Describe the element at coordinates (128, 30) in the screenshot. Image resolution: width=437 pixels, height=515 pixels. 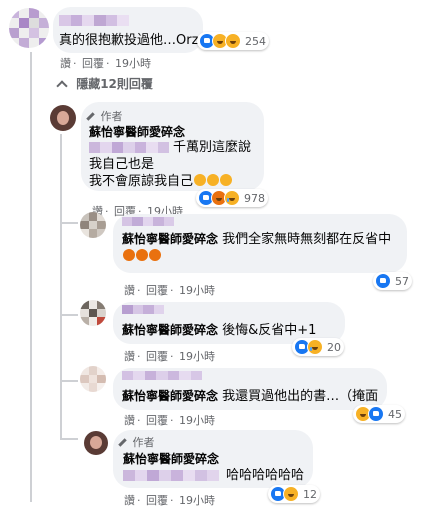
I see `comment-bubble: 真的很抱歉投過他…Orz` at that location.